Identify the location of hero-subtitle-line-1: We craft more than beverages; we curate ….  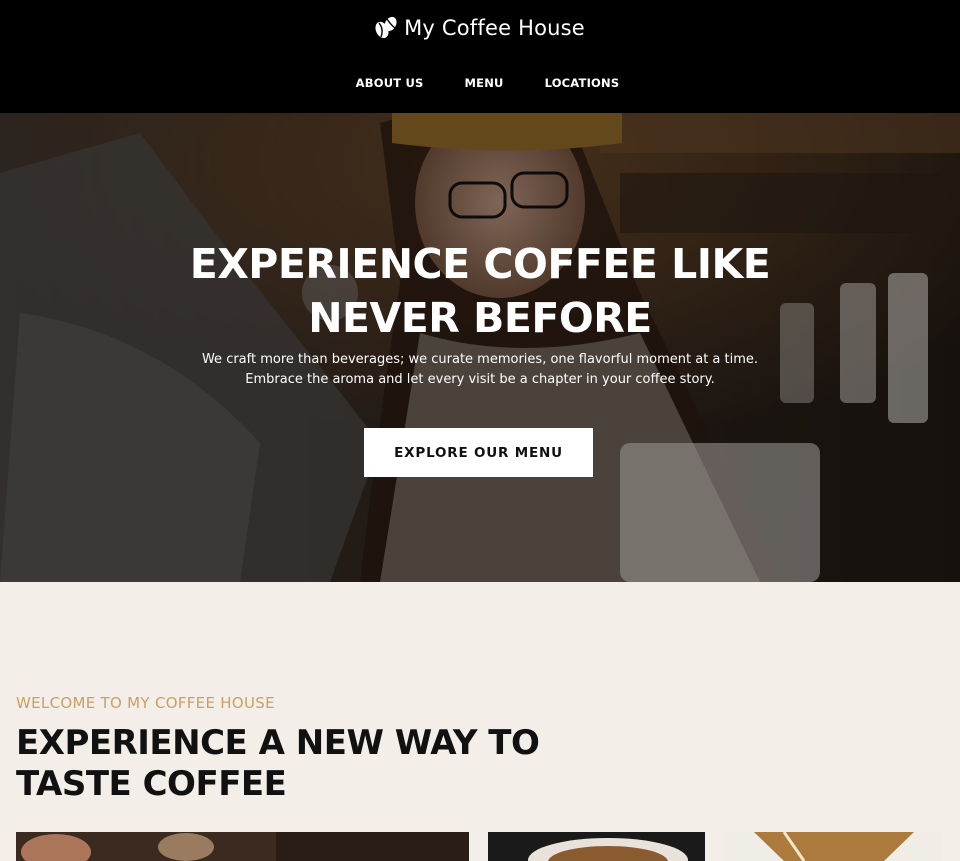
(480, 359).